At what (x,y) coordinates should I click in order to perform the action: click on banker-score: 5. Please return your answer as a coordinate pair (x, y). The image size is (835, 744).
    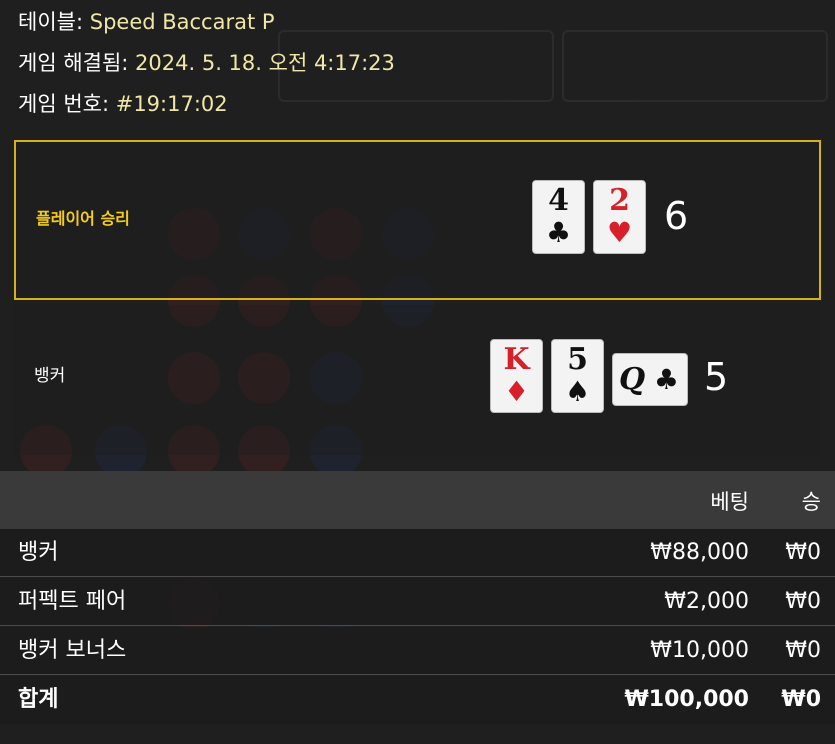
    Looking at the image, I should click on (716, 377).